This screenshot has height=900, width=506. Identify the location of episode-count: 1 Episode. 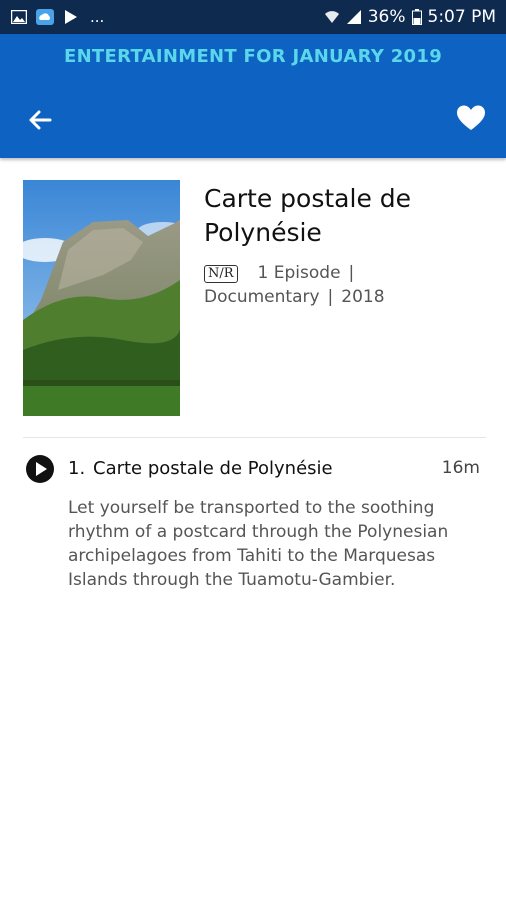
(299, 273).